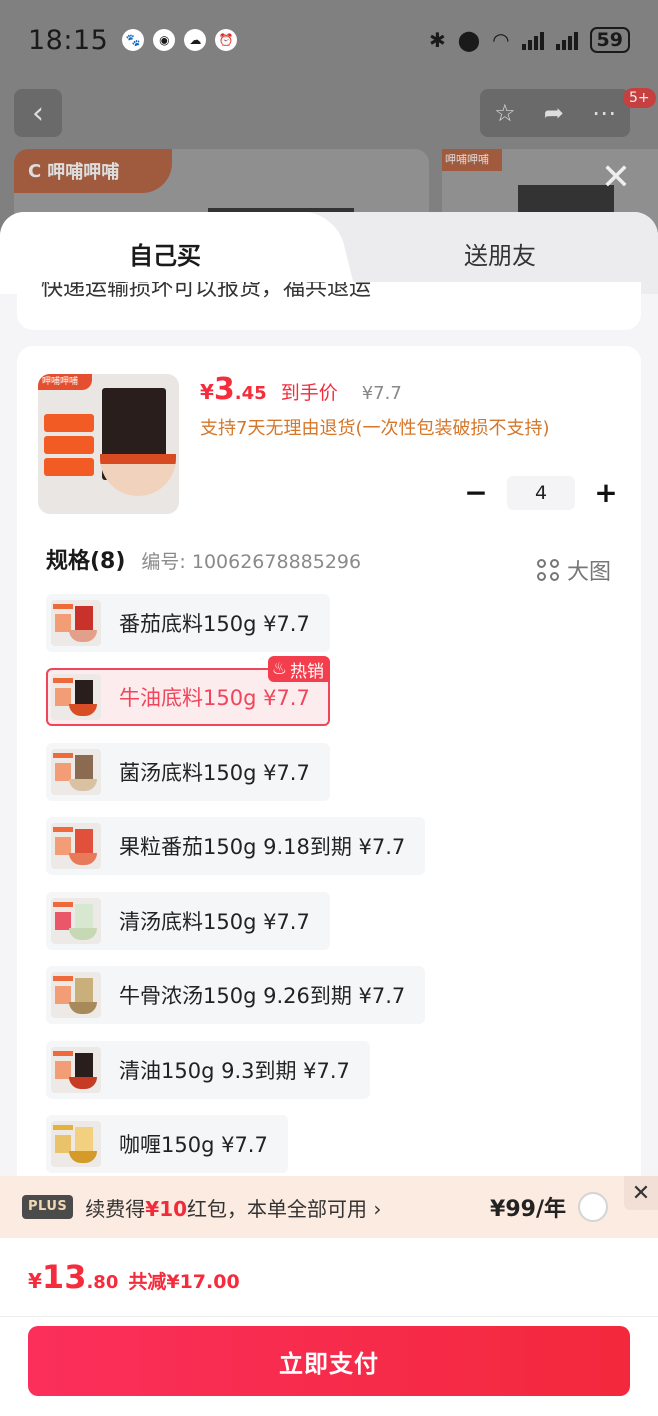 The height and width of the screenshot is (1416, 658). Describe the element at coordinates (251, 562) in the screenshot. I see `spec-sku: 编号: 10062678885296` at that location.